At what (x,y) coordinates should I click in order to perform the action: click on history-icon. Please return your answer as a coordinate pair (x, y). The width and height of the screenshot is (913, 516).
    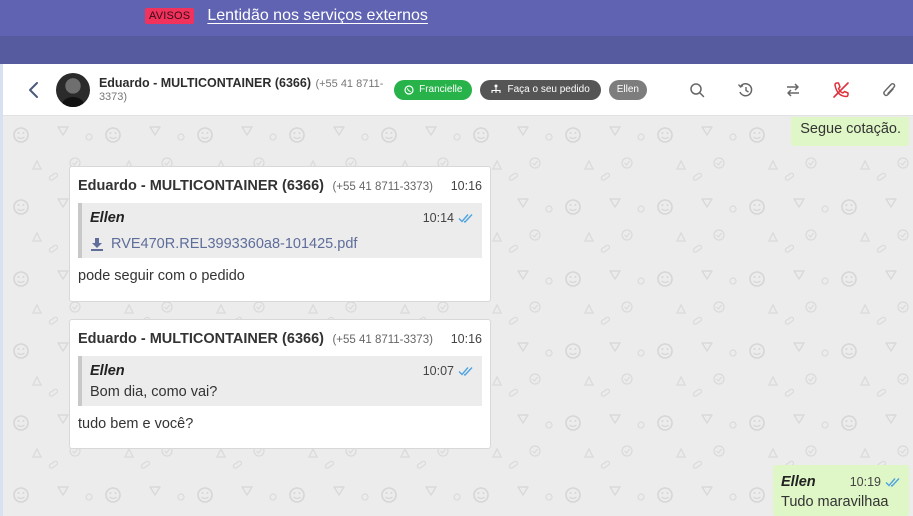
    Looking at the image, I should click on (744, 89).